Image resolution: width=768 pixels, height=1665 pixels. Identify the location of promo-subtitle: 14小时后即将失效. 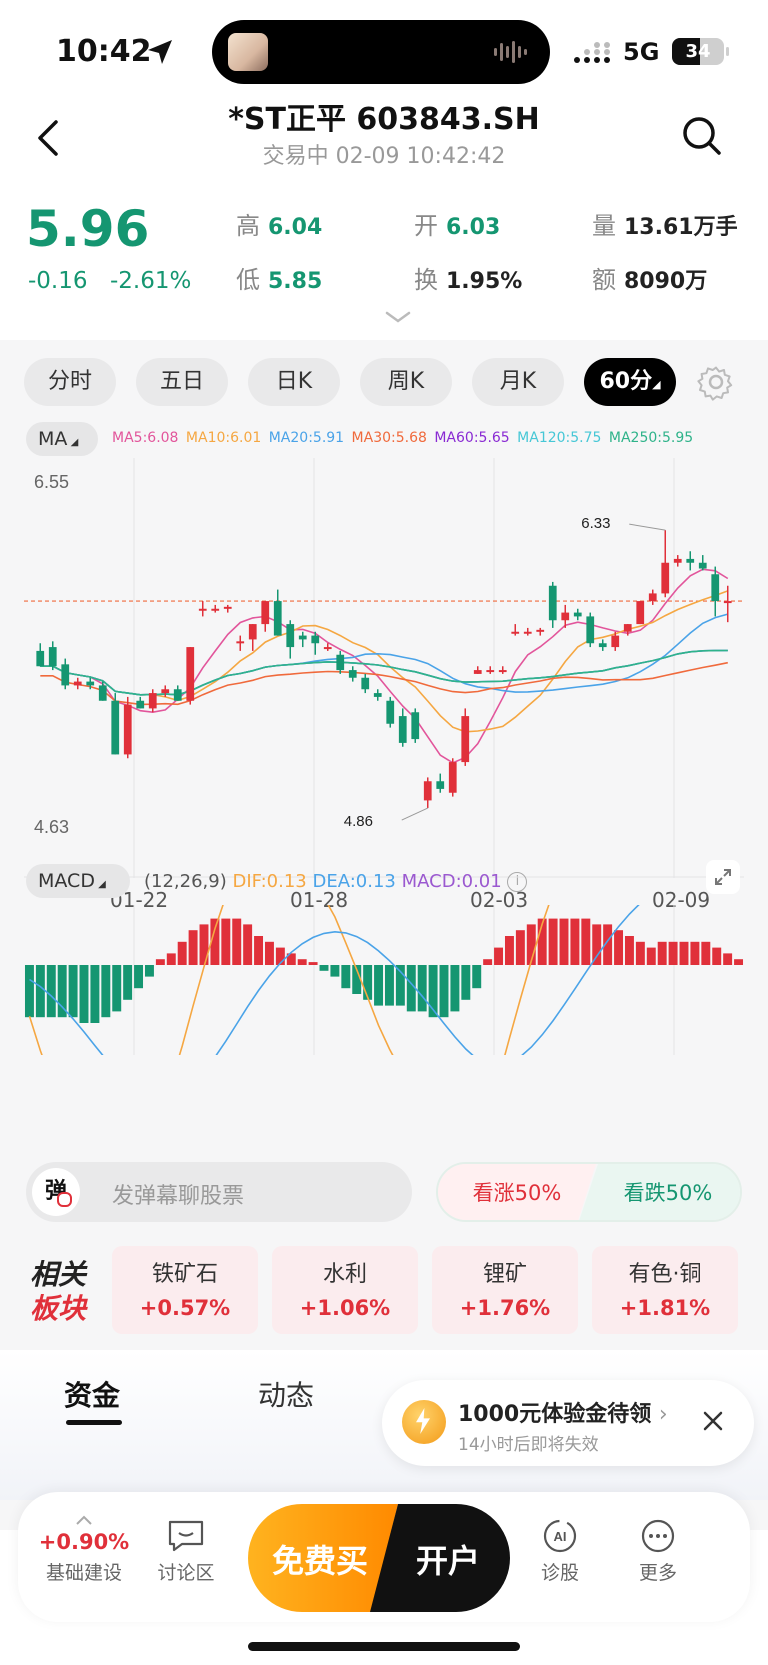
(528, 1445).